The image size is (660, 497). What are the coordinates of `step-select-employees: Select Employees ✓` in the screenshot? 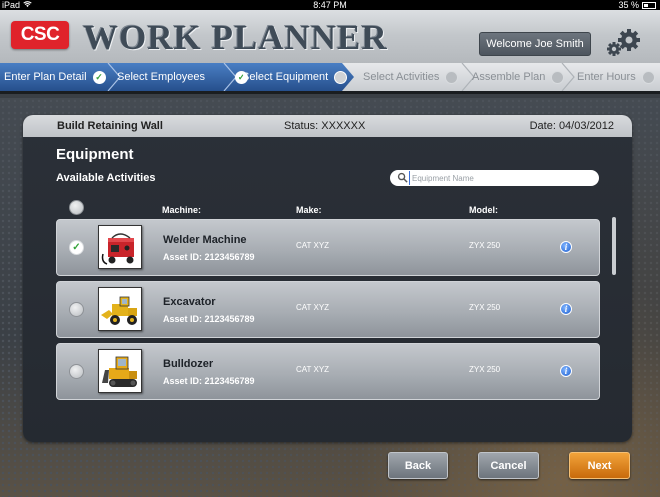 It's located at (183, 77).